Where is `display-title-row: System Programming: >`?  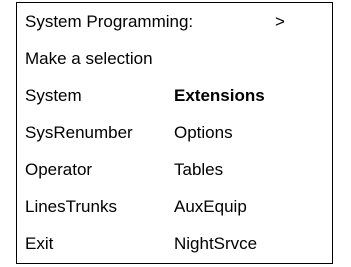
display-title-row: System Programming: > is located at coordinates (174, 21).